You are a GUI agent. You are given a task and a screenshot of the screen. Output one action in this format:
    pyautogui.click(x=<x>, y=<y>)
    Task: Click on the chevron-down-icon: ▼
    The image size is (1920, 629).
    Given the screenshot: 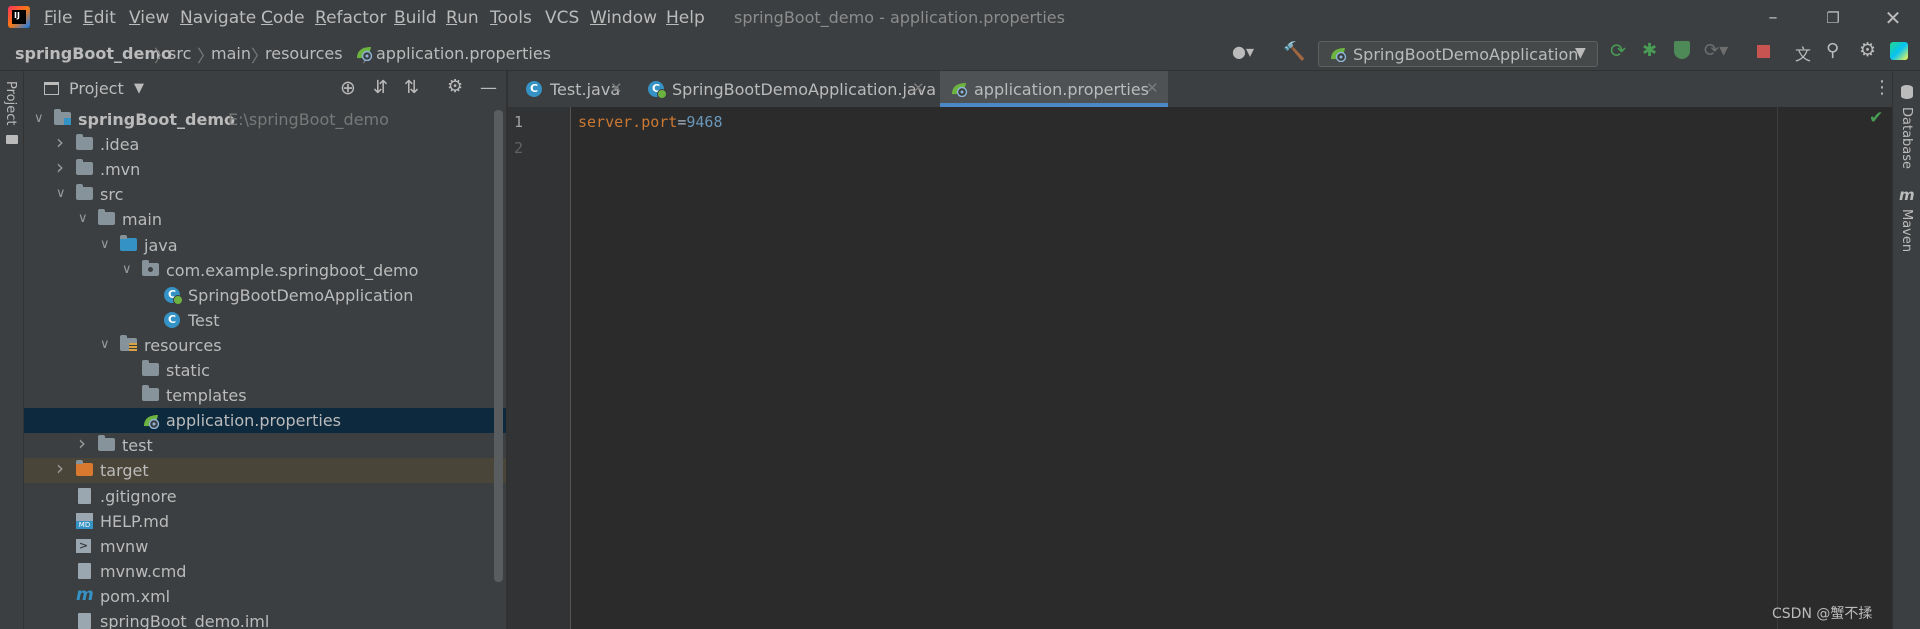 What is the action you would take?
    pyautogui.click(x=139, y=88)
    